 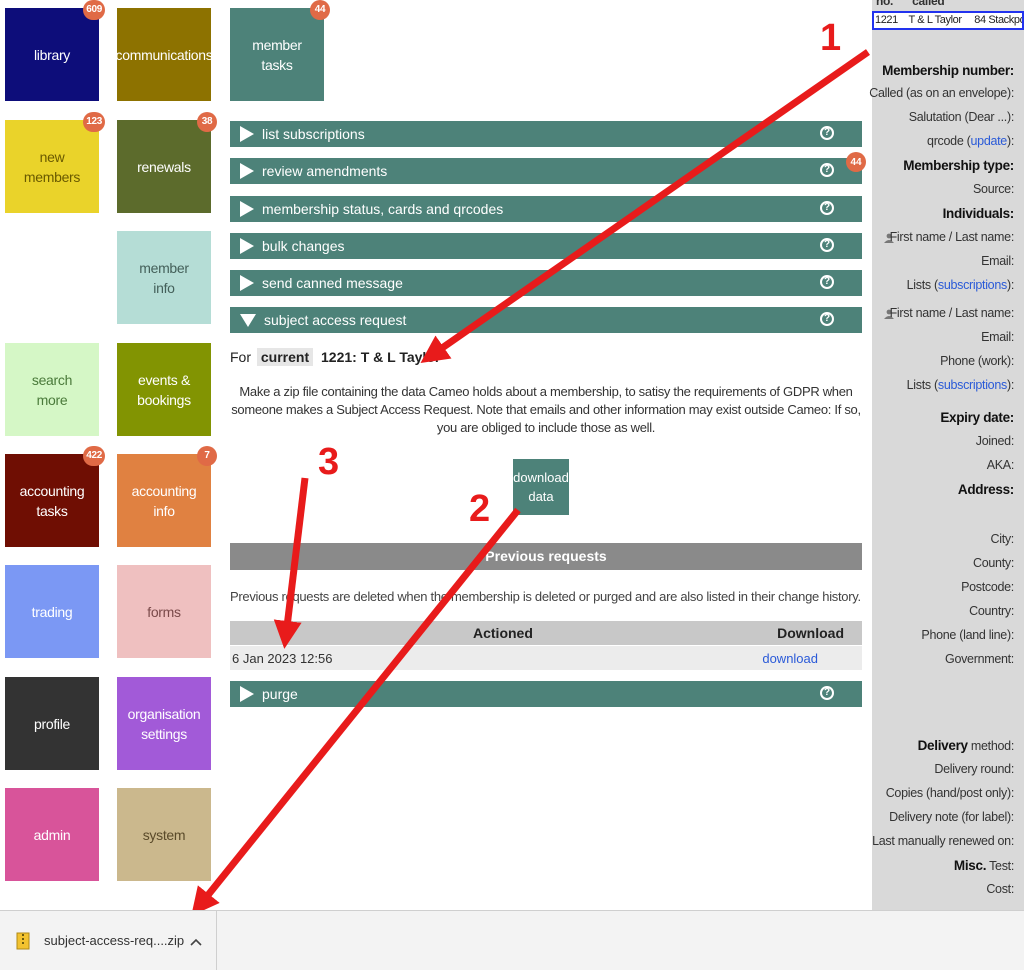 I want to click on status-badge: current, so click(x=285, y=357).